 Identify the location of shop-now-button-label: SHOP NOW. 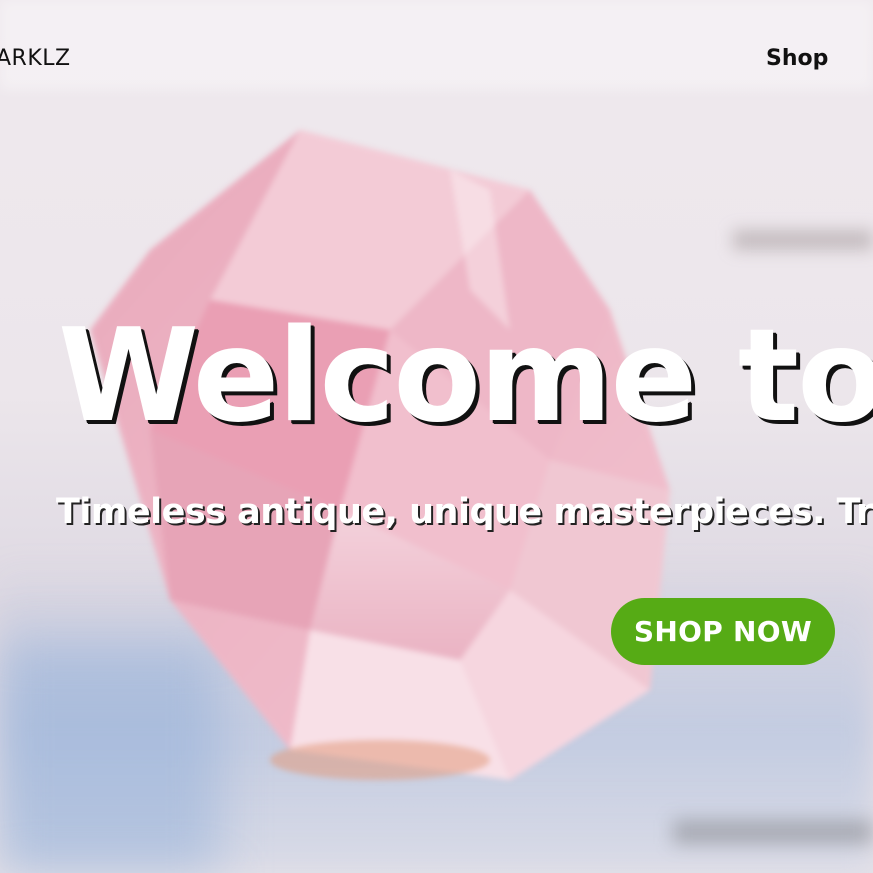
(723, 631).